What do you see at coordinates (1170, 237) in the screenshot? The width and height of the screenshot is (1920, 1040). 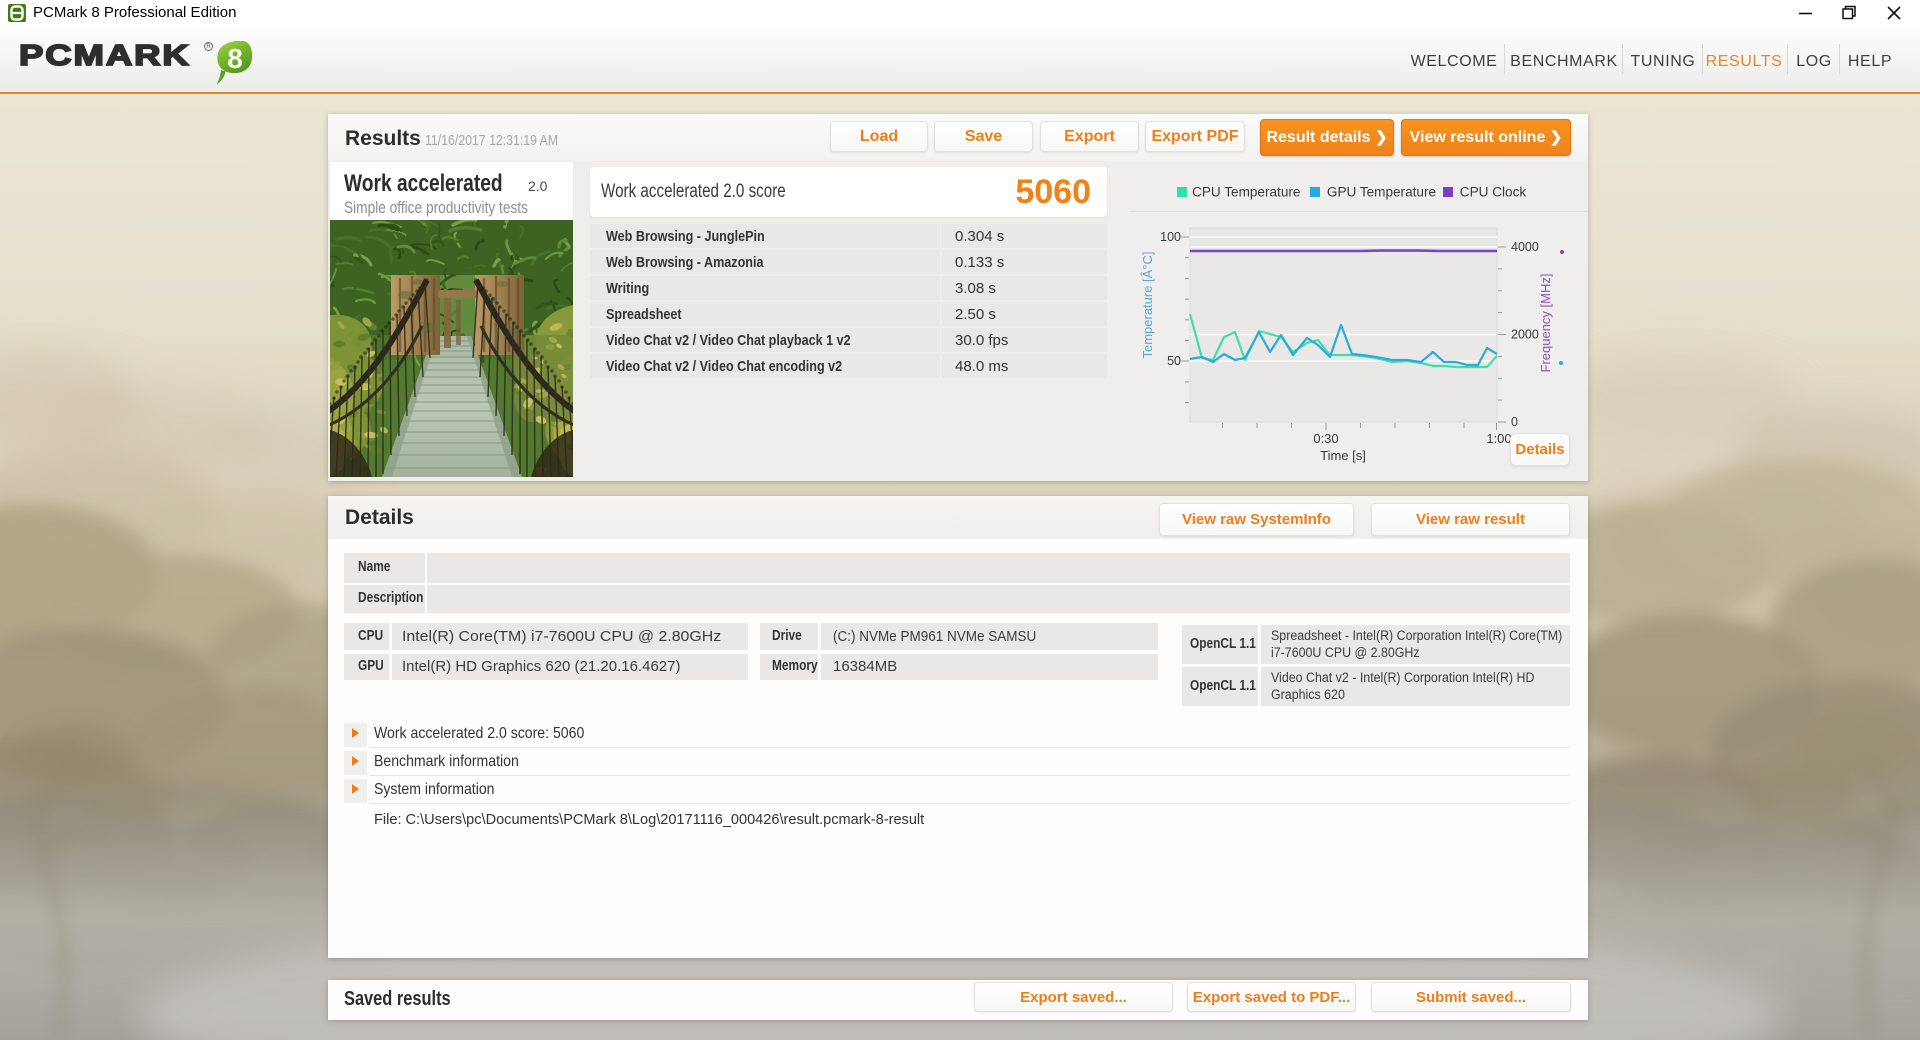 I see `svg-text: 100` at bounding box center [1170, 237].